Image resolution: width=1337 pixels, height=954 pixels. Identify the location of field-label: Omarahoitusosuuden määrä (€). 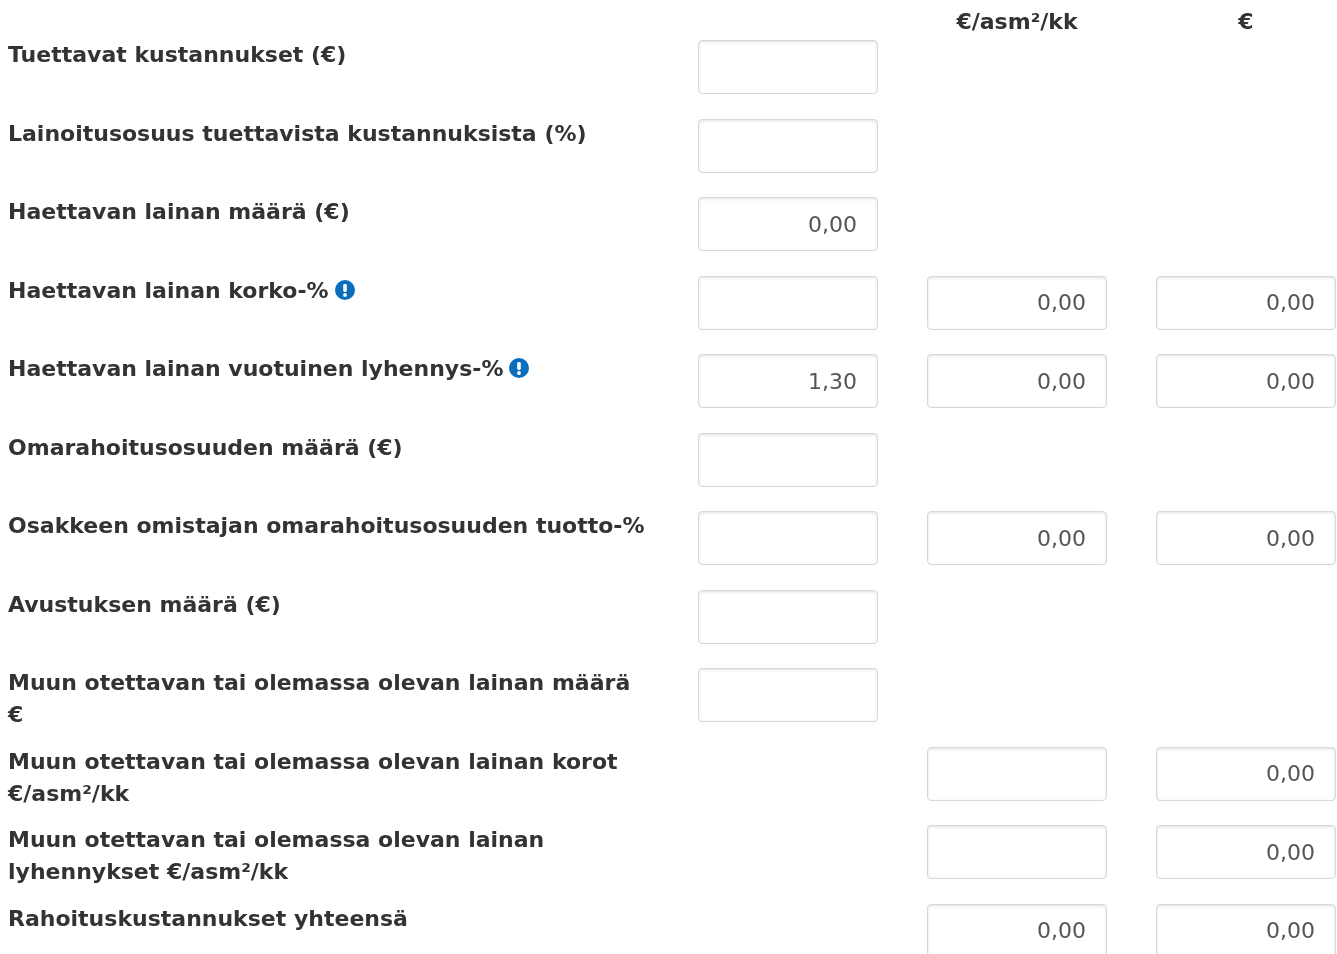
(205, 447).